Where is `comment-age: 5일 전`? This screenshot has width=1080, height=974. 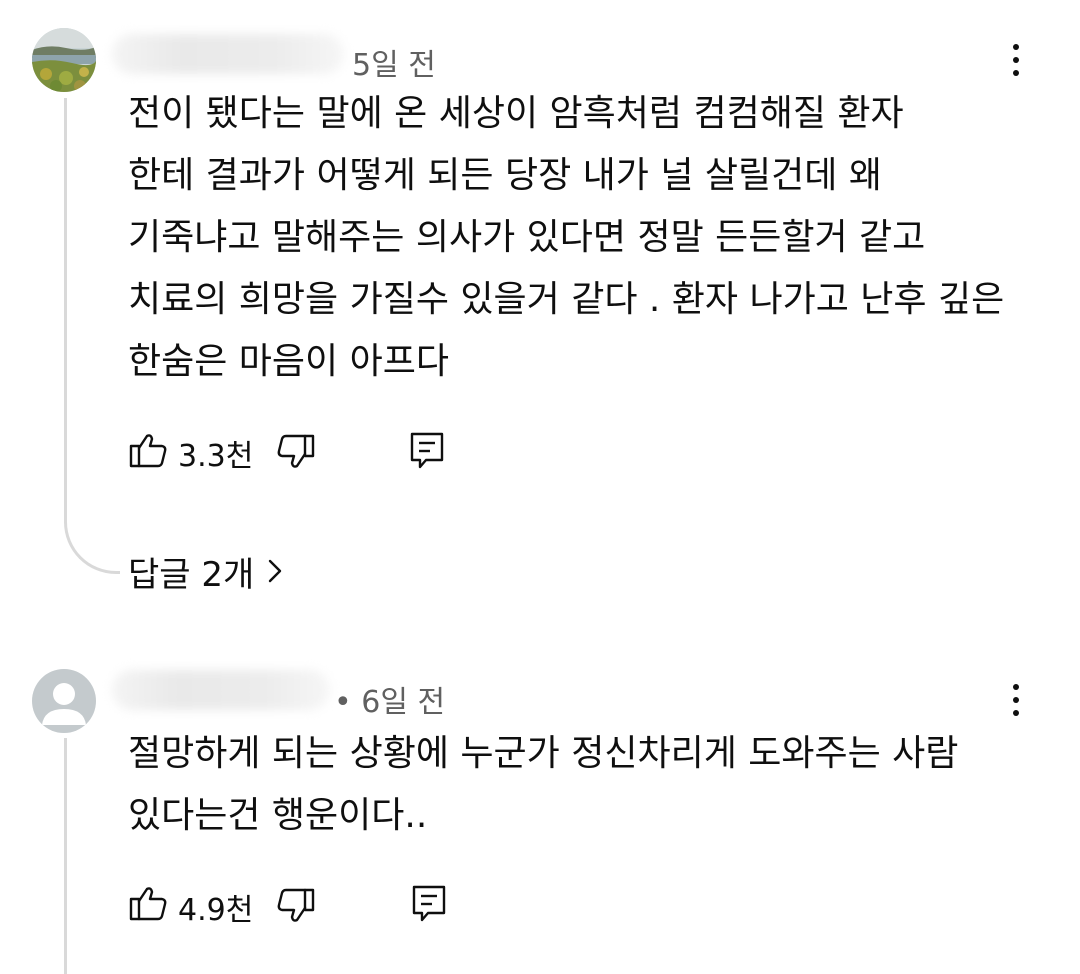
comment-age: 5일 전 is located at coordinates (394, 65).